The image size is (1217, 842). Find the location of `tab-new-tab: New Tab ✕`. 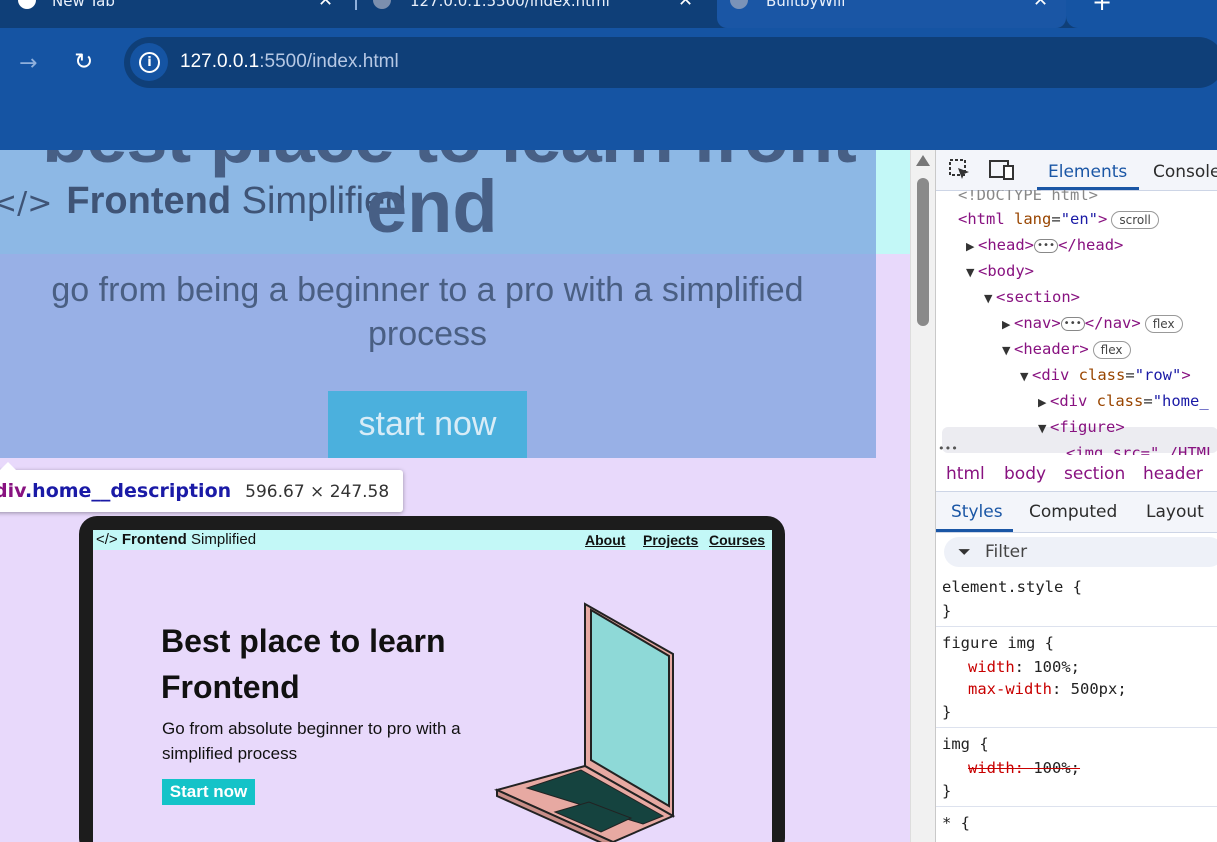

tab-new-tab: New Tab ✕ is located at coordinates (177, 14).